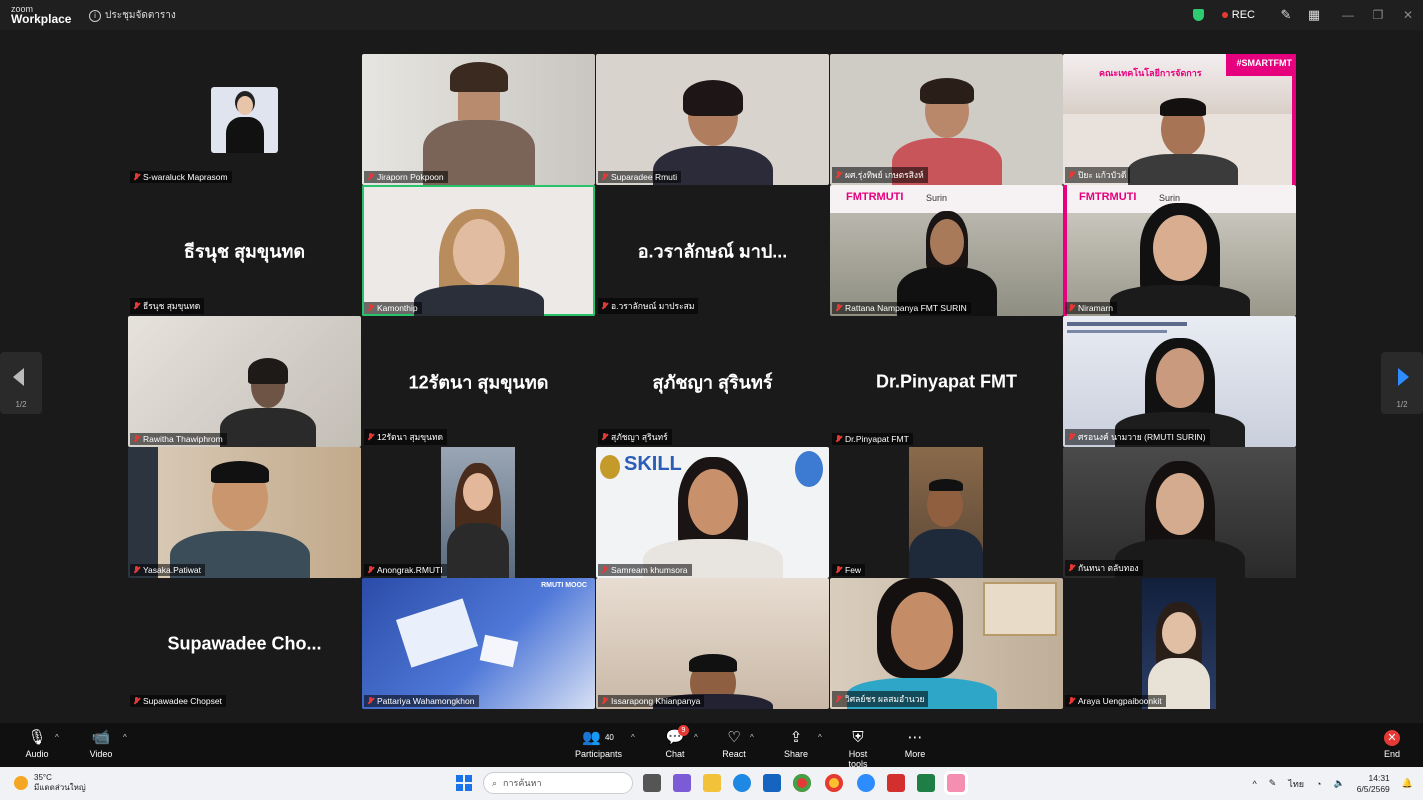 Image resolution: width=1423 pixels, height=800 pixels. What do you see at coordinates (1348, 15) in the screenshot?
I see `minimize-button: —` at bounding box center [1348, 15].